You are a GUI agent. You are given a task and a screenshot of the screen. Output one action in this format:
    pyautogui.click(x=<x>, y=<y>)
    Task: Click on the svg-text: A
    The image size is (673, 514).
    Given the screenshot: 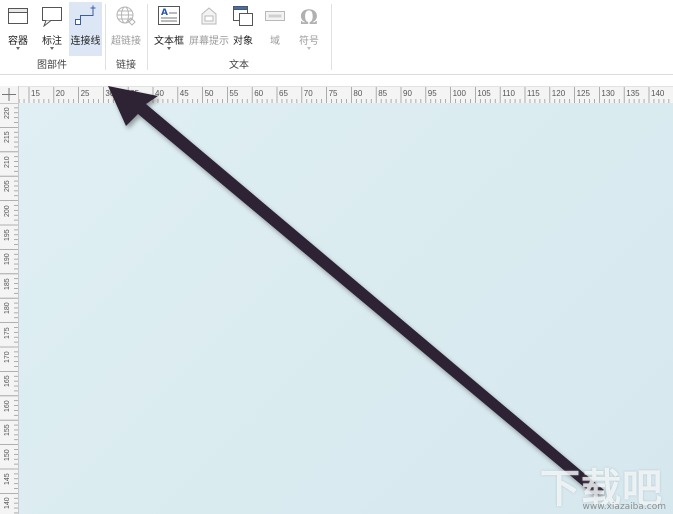 What is the action you would take?
    pyautogui.click(x=164, y=13)
    